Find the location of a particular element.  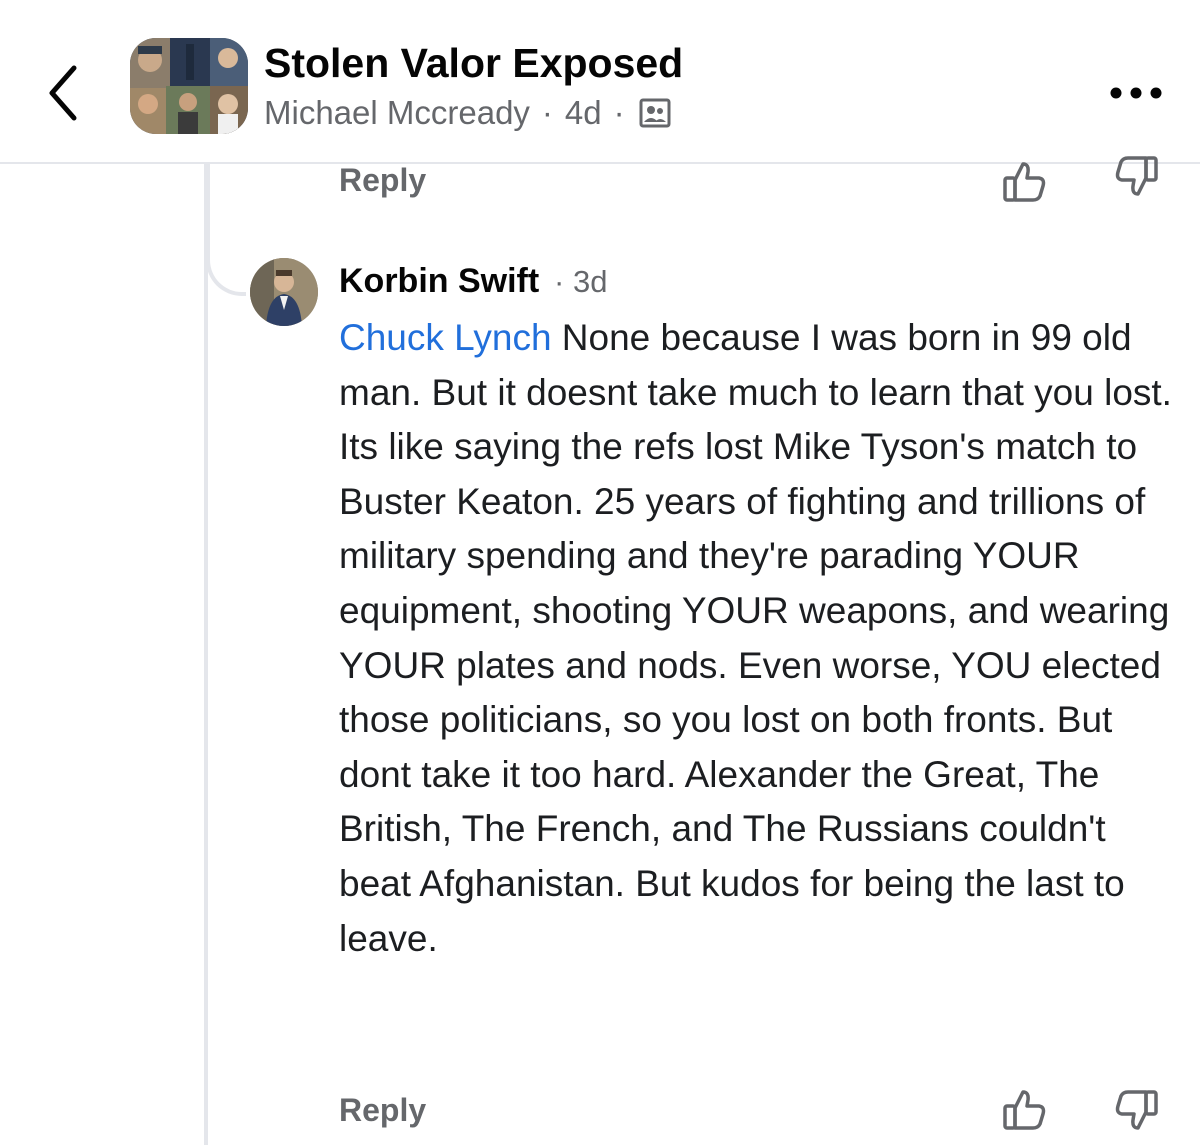

post-meta: Michael Mccready · 4d · is located at coordinates (467, 113).